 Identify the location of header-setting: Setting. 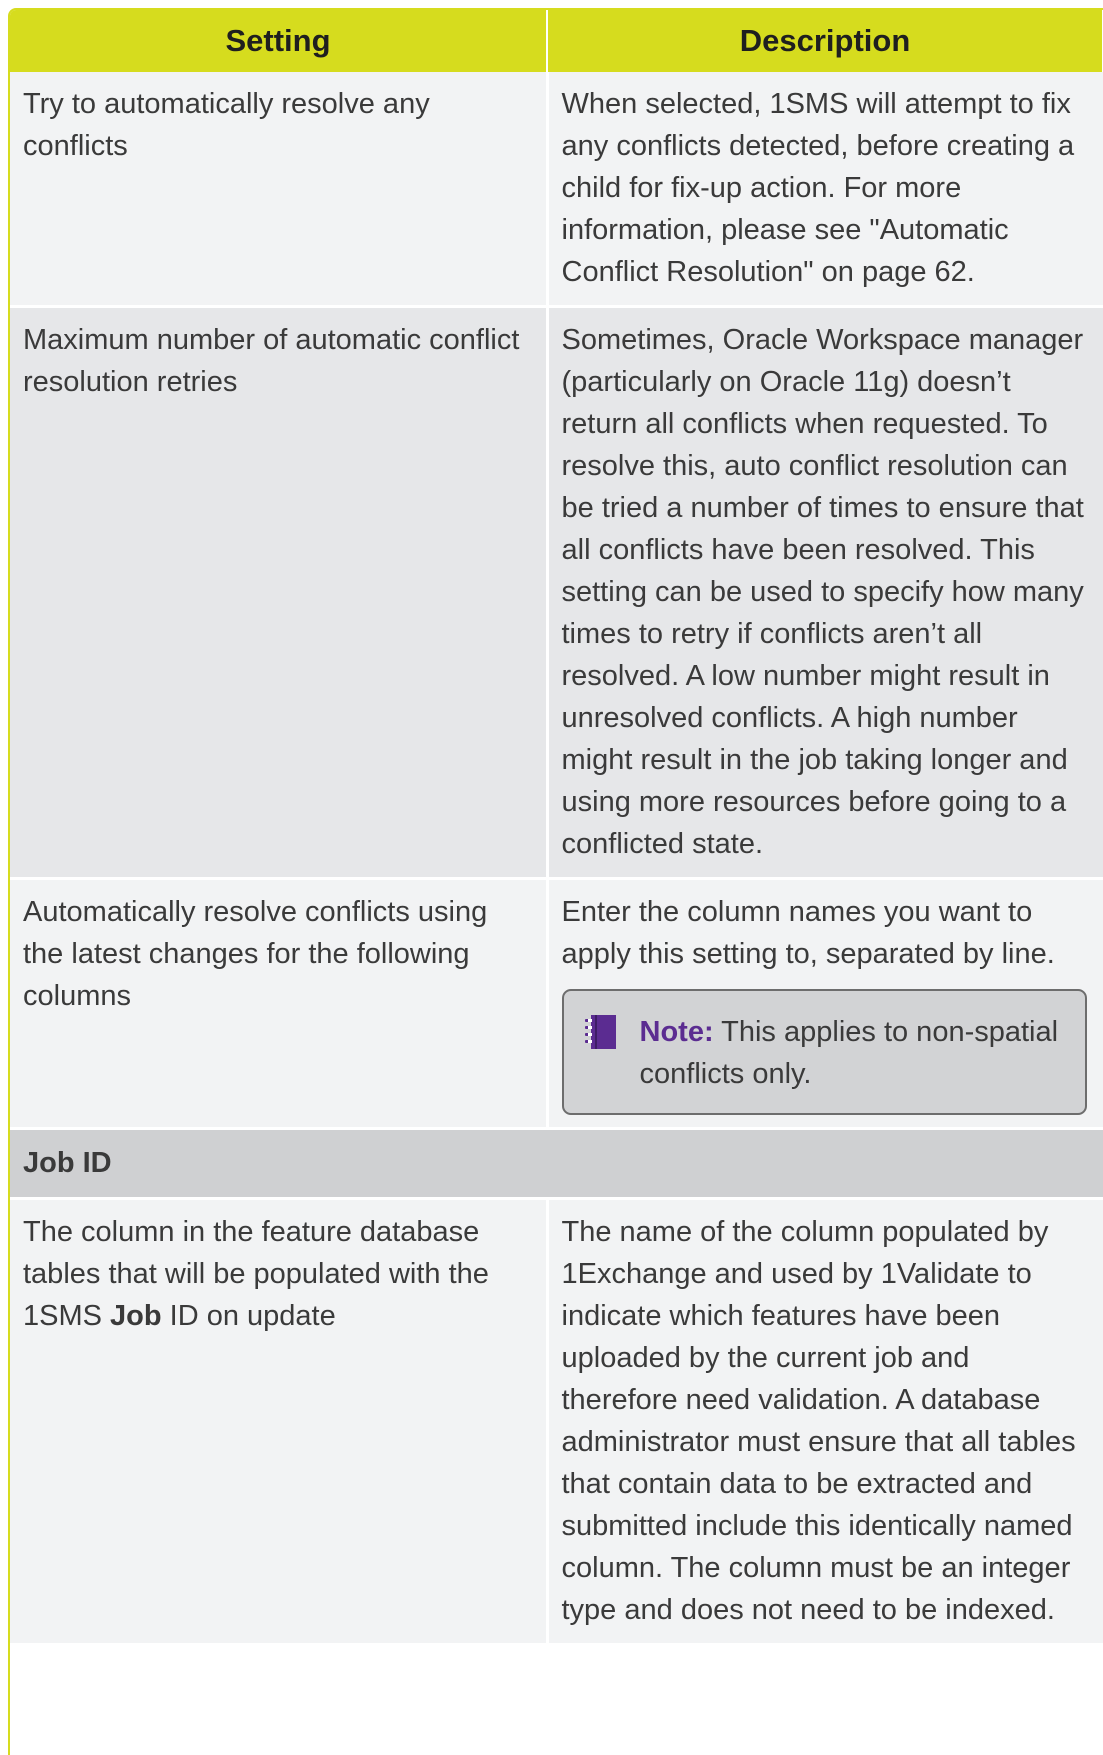
(279, 41).